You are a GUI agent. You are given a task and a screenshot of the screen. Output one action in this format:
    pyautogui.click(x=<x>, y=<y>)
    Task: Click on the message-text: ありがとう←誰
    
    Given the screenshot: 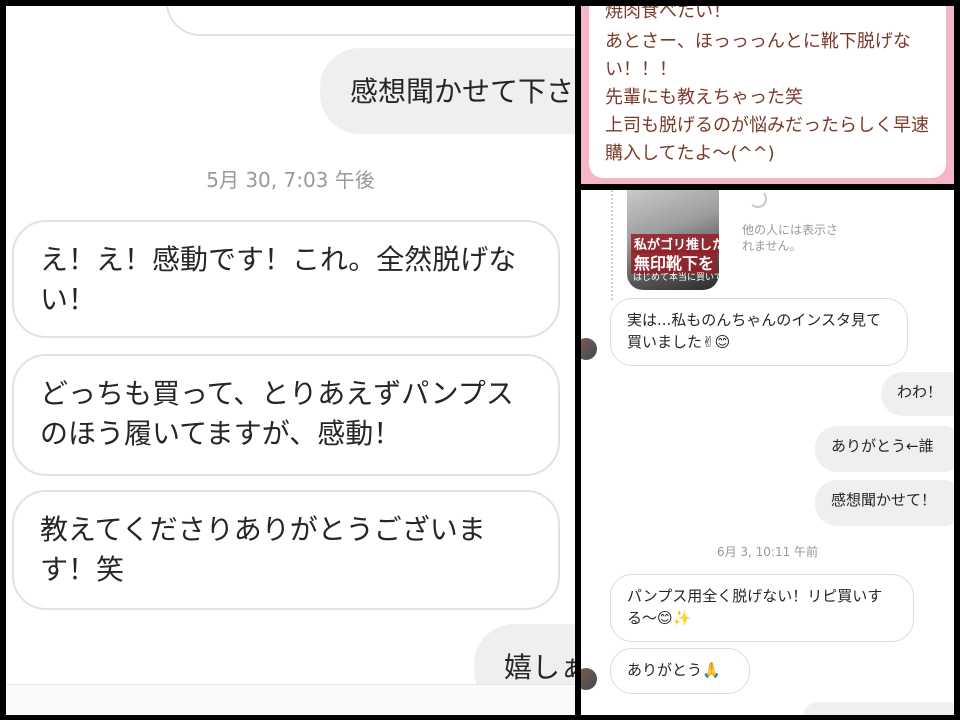 What is the action you would take?
    pyautogui.click(x=882, y=446)
    